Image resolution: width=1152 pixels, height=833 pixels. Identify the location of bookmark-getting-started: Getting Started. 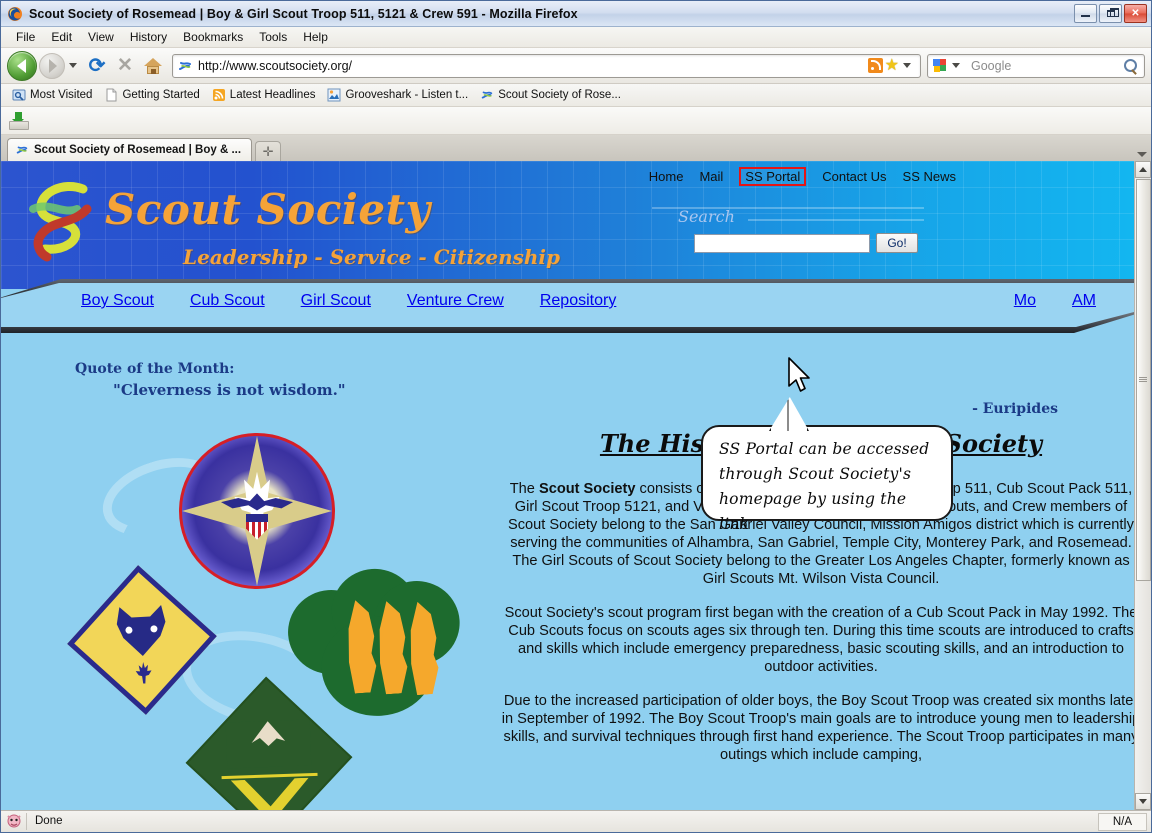
(151, 95).